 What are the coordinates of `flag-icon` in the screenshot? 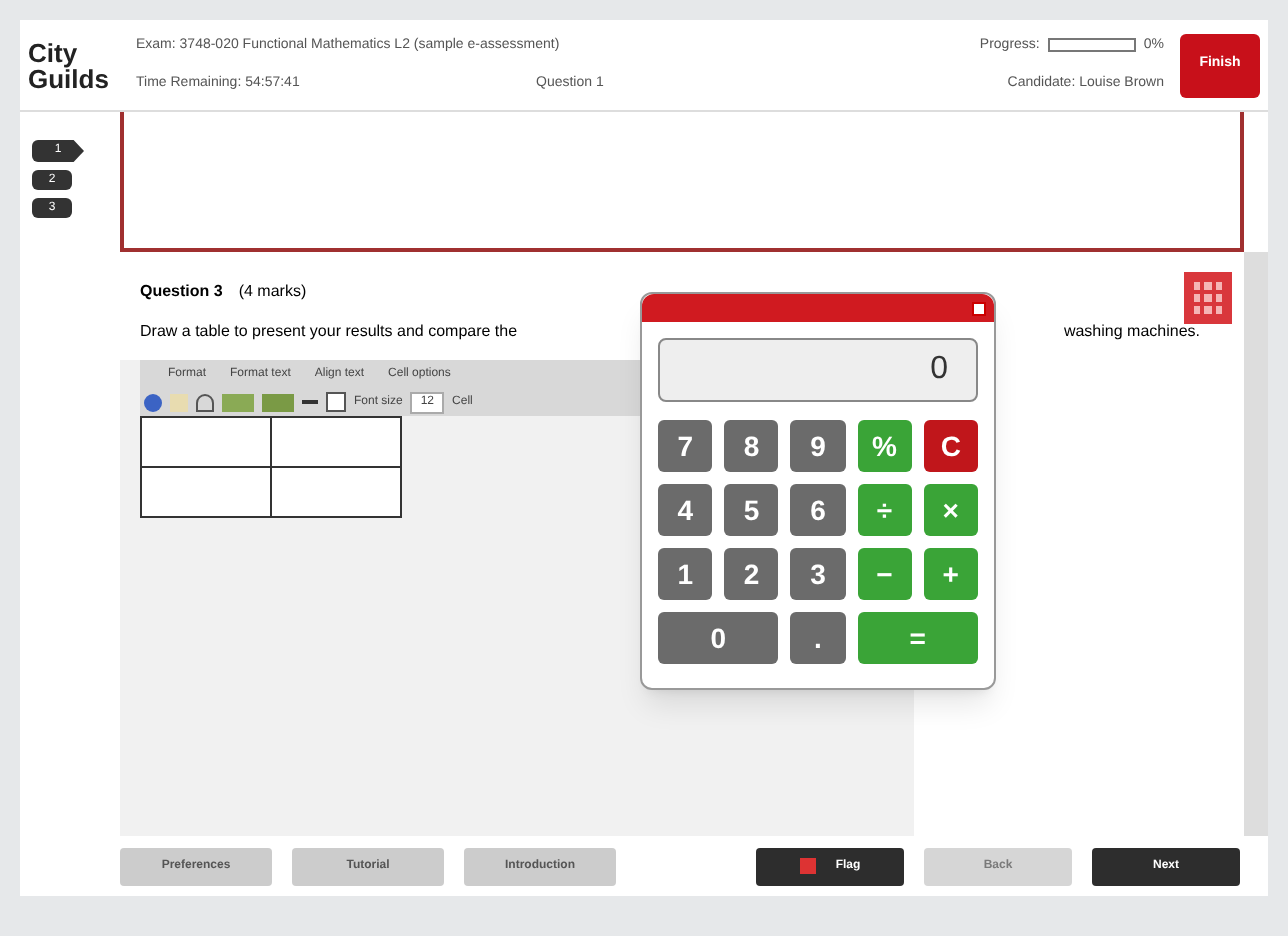 It's located at (807, 866).